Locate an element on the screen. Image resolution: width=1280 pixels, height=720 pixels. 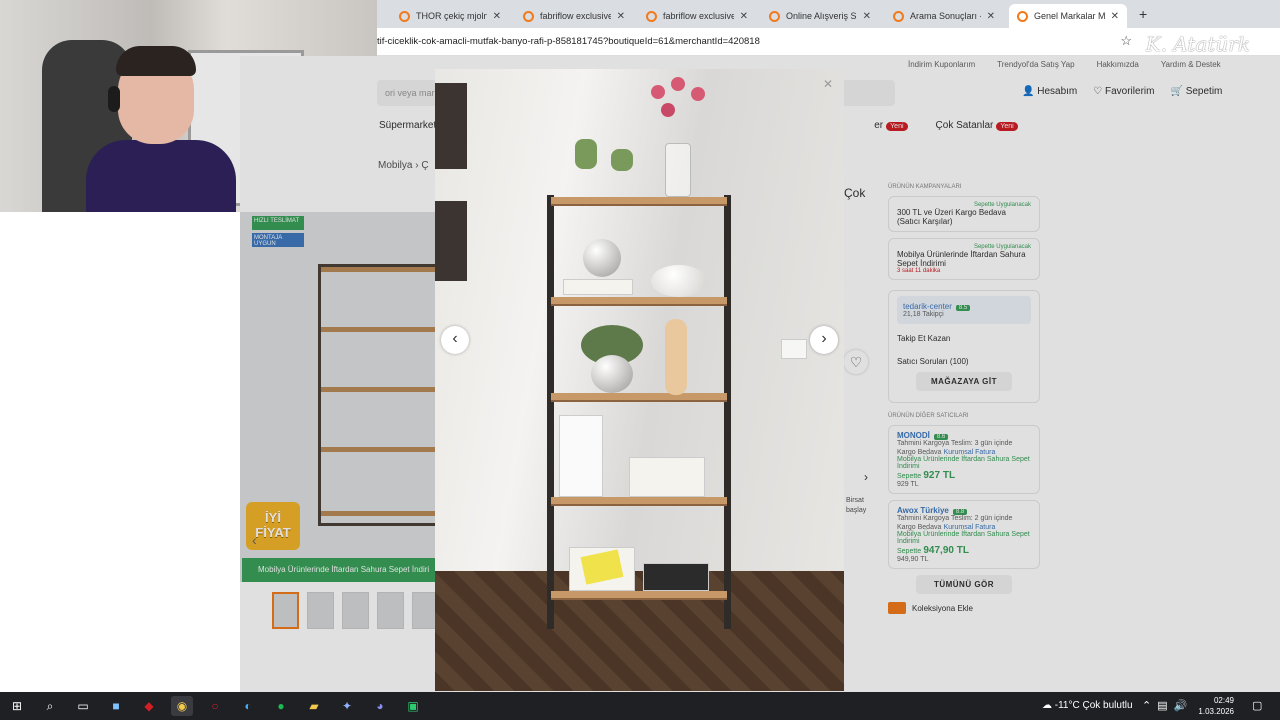
tab-title: THOR çekiç mjolnir b is located at coordinates (451, 16).